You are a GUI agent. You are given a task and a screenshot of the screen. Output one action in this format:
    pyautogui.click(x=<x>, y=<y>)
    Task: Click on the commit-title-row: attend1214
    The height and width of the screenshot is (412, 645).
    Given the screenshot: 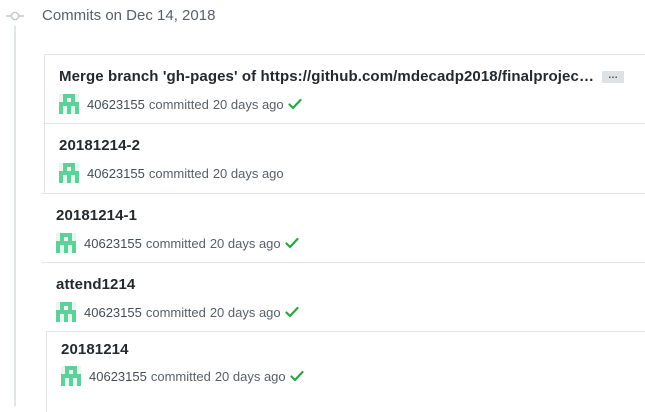 What is the action you would take?
    pyautogui.click(x=95, y=284)
    